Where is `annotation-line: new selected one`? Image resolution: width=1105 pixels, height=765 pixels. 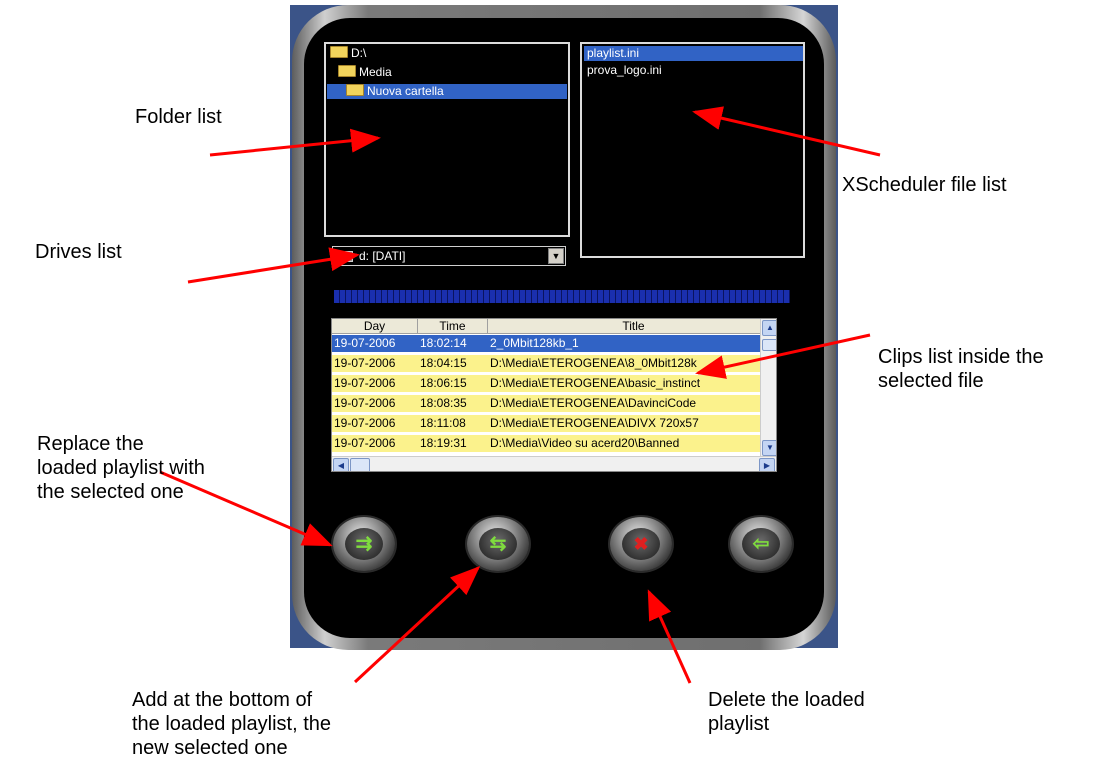
annotation-line: new selected one is located at coordinates (210, 748).